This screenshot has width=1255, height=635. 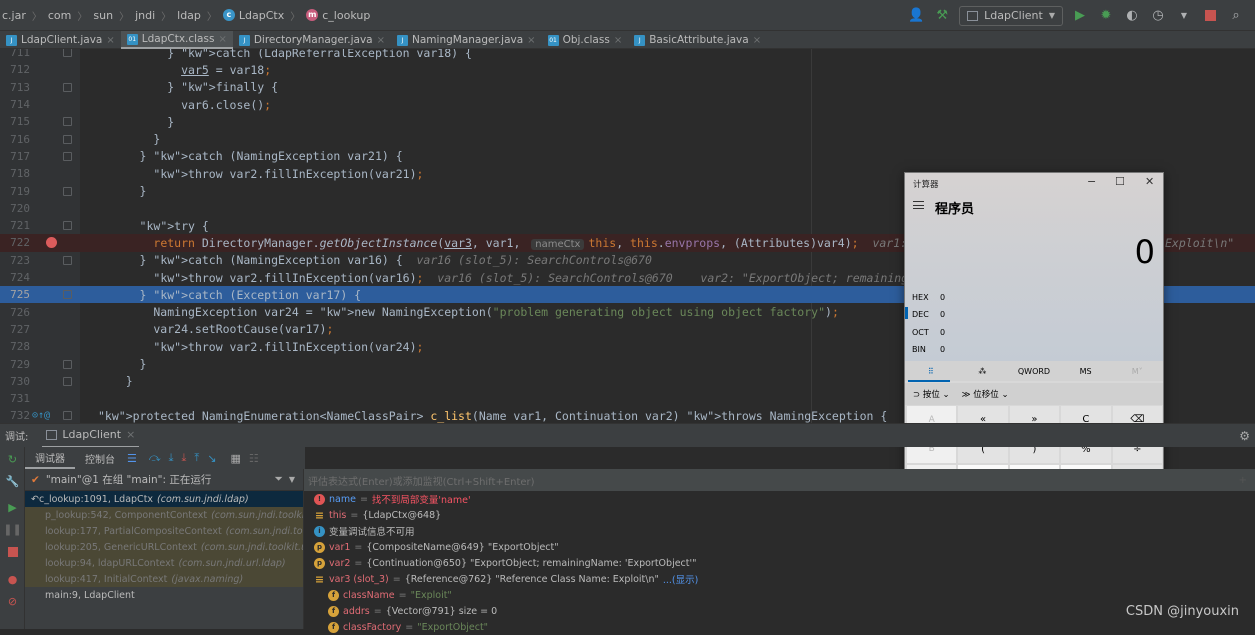 I want to click on search-icon: ⌕, so click(x=1236, y=16).